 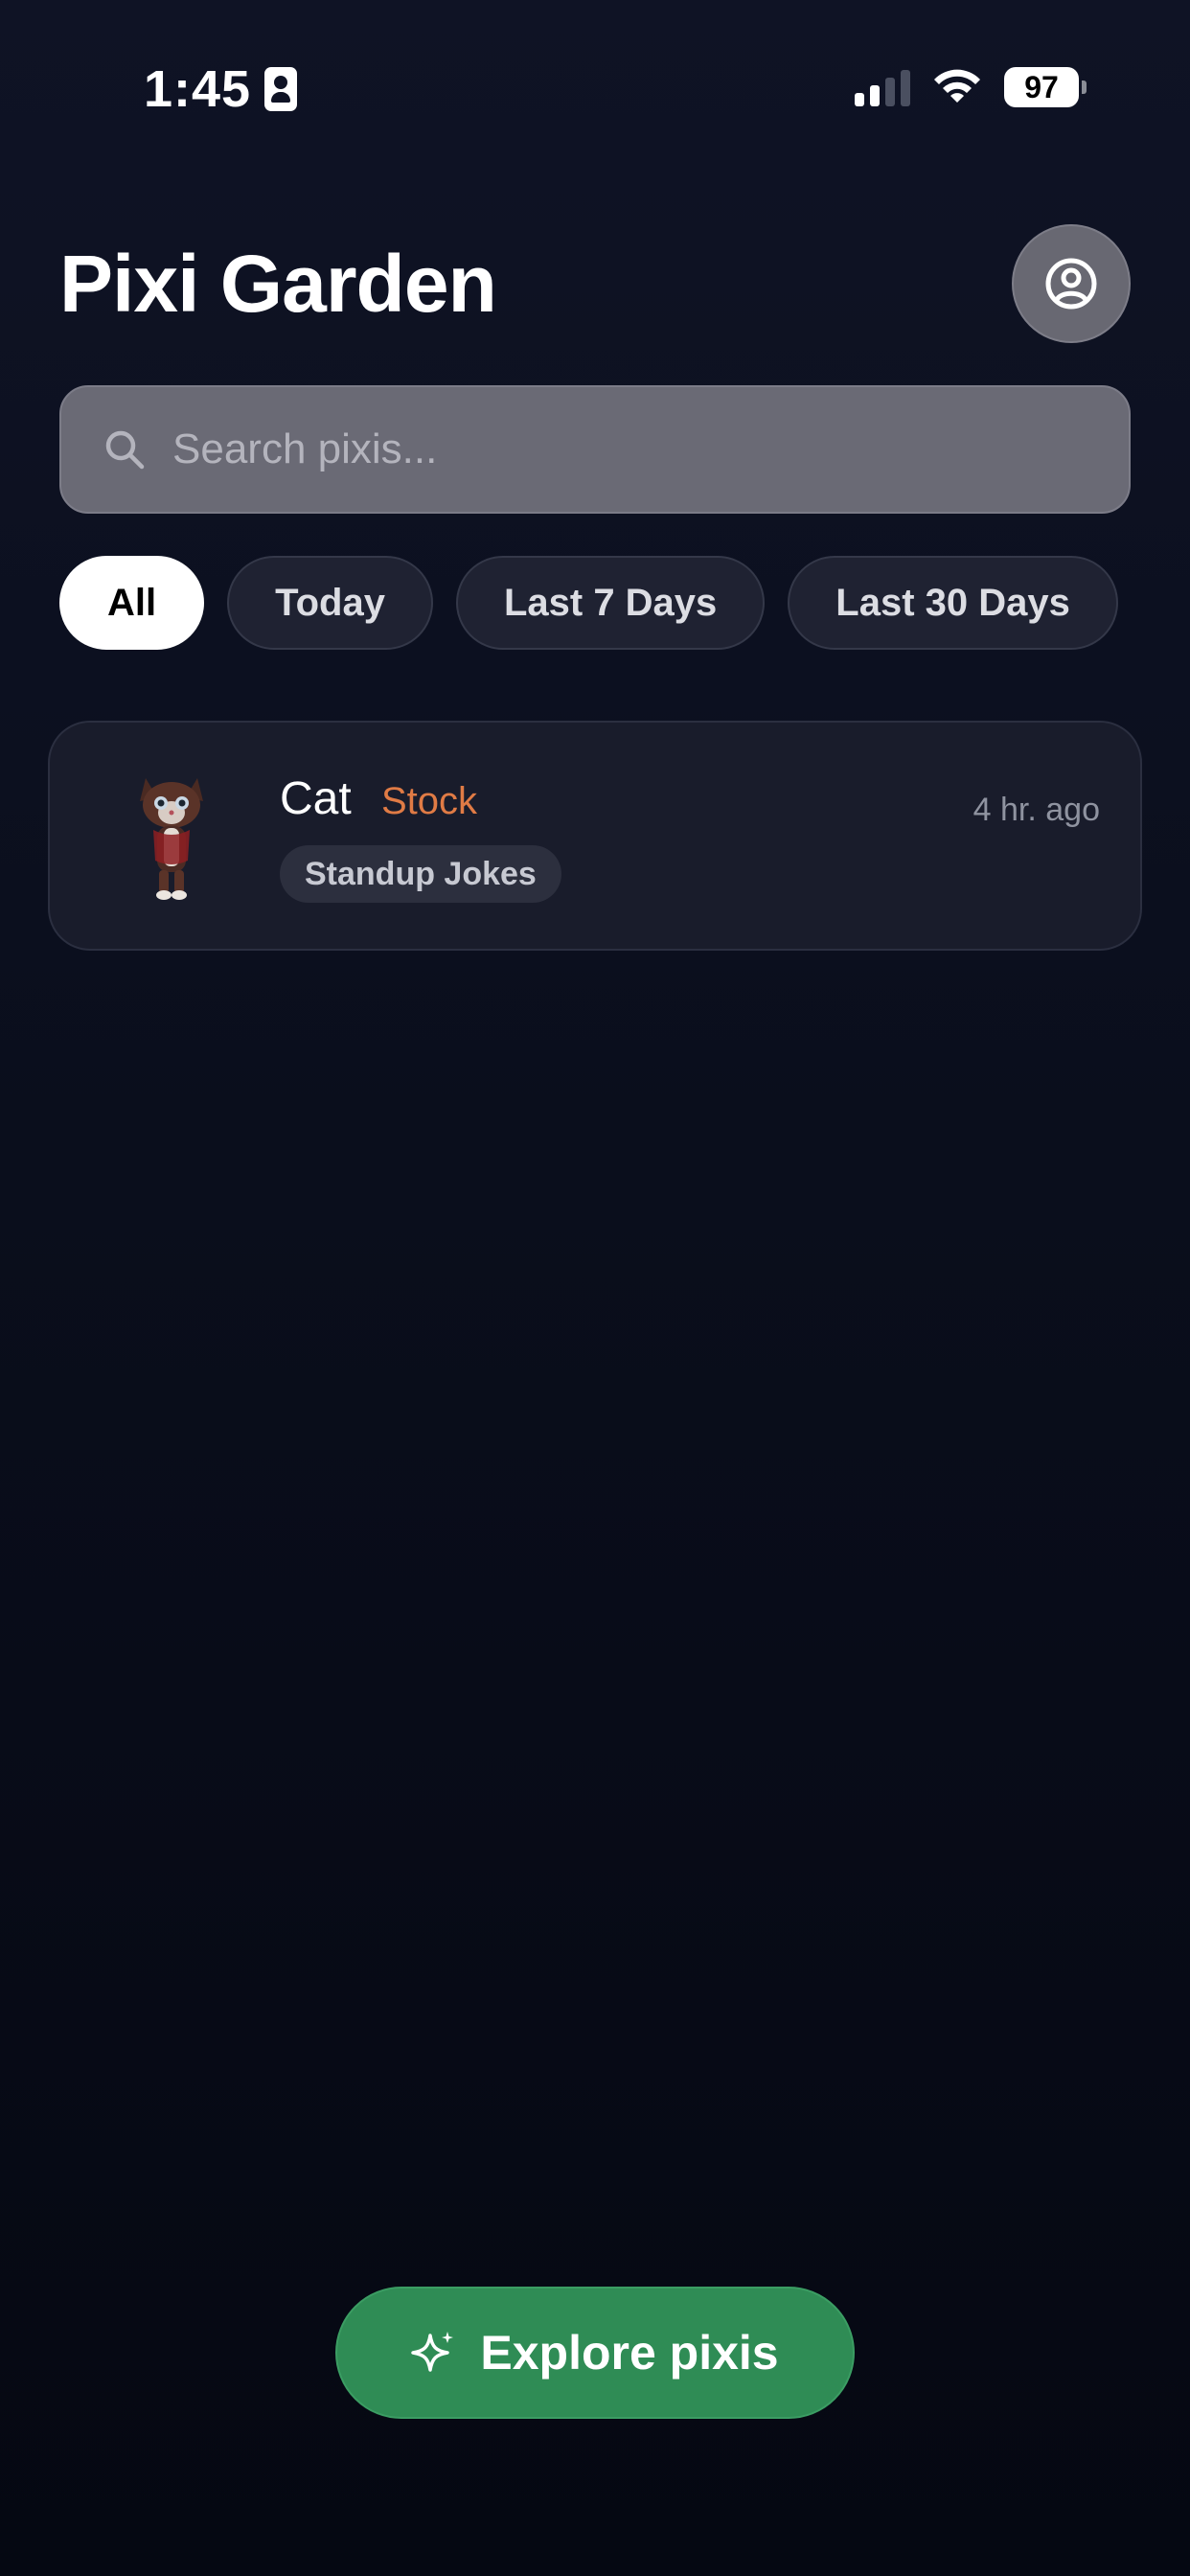 I want to click on profile-button, so click(x=1071, y=283).